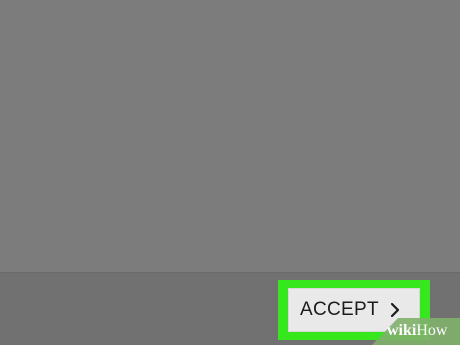 The height and width of the screenshot is (345, 460). Describe the element at coordinates (432, 330) in the screenshot. I see `watermark-brand-regular: How` at that location.